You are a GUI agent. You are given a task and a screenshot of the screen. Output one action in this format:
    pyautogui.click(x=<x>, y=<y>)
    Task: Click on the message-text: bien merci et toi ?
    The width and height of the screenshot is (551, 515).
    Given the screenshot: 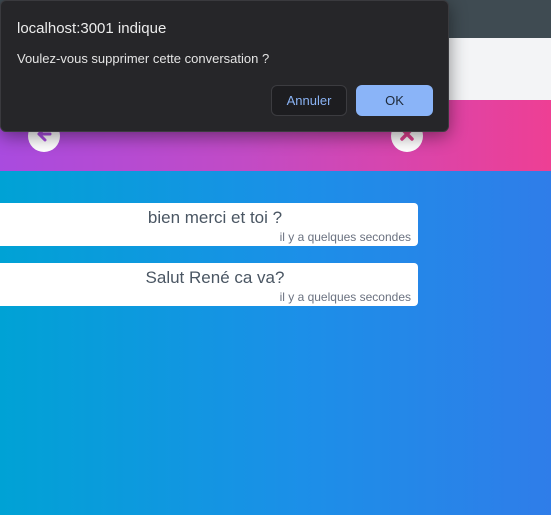 What is the action you would take?
    pyautogui.click(x=215, y=217)
    